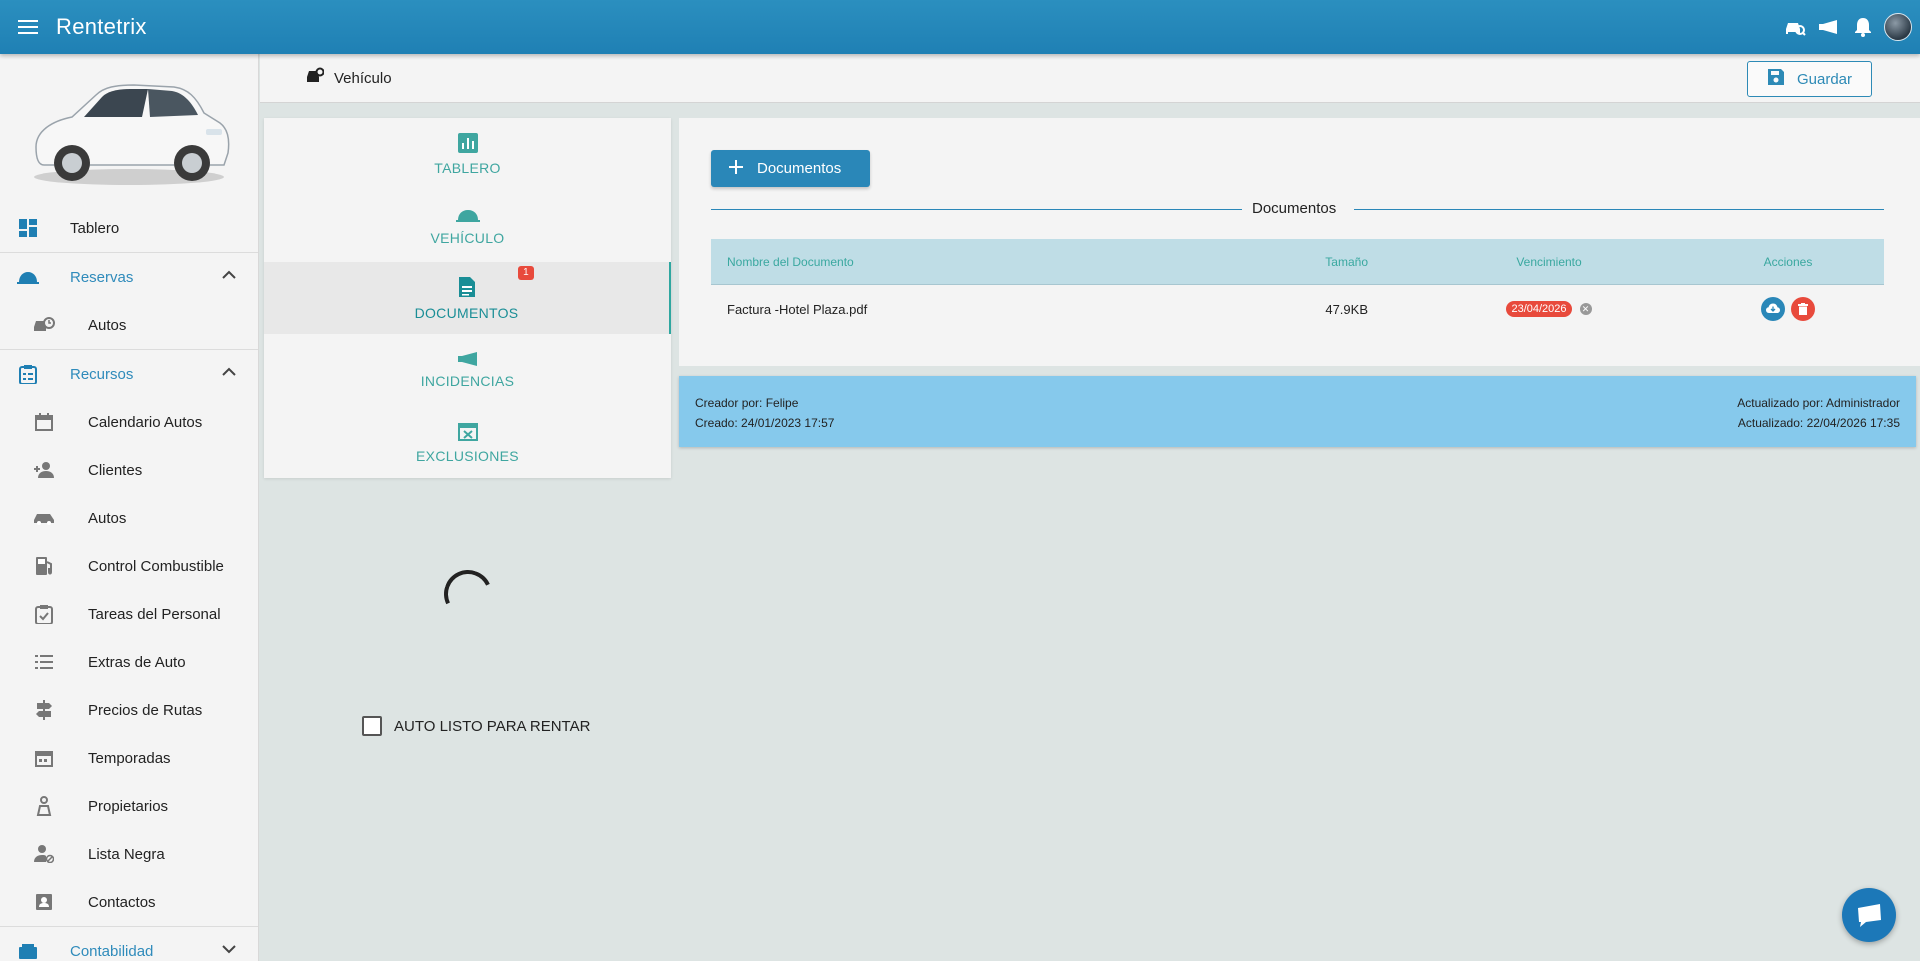  Describe the element at coordinates (467, 167) in the screenshot. I see `tab-label: TABLERO` at that location.